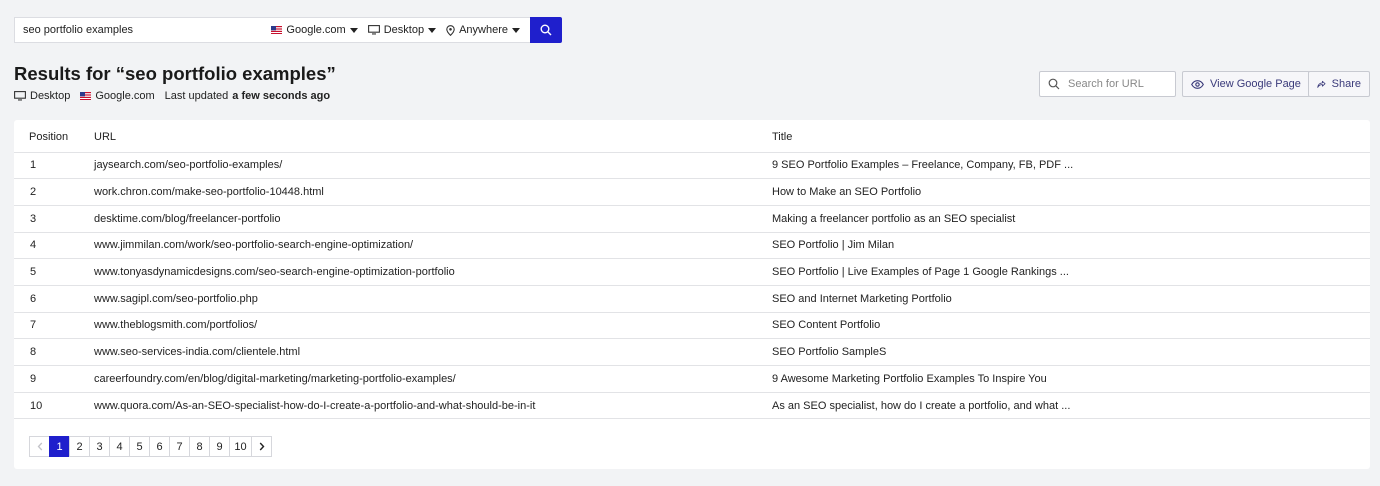 This screenshot has height=486, width=1380. Describe the element at coordinates (54, 406) in the screenshot. I see `cell-position: 10` at that location.